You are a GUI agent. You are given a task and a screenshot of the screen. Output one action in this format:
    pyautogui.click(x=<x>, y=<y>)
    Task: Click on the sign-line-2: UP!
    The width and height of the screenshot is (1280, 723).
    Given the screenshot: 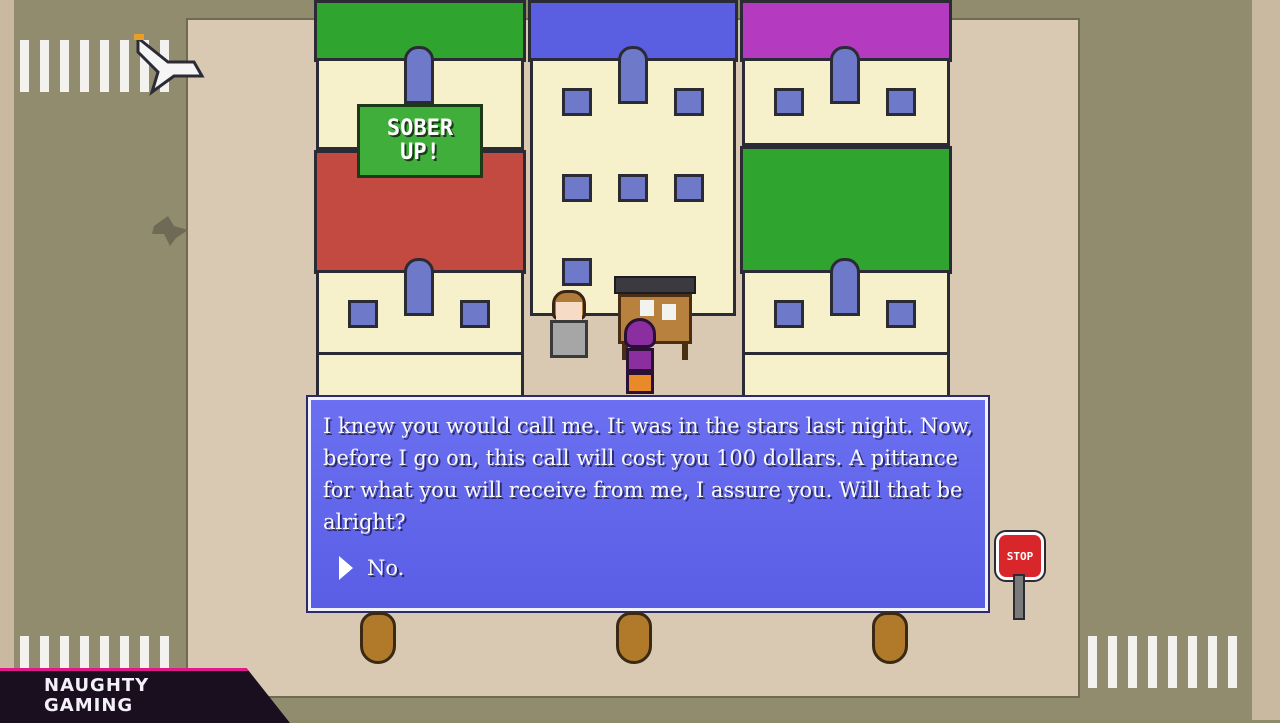 What is the action you would take?
    pyautogui.click(x=420, y=152)
    